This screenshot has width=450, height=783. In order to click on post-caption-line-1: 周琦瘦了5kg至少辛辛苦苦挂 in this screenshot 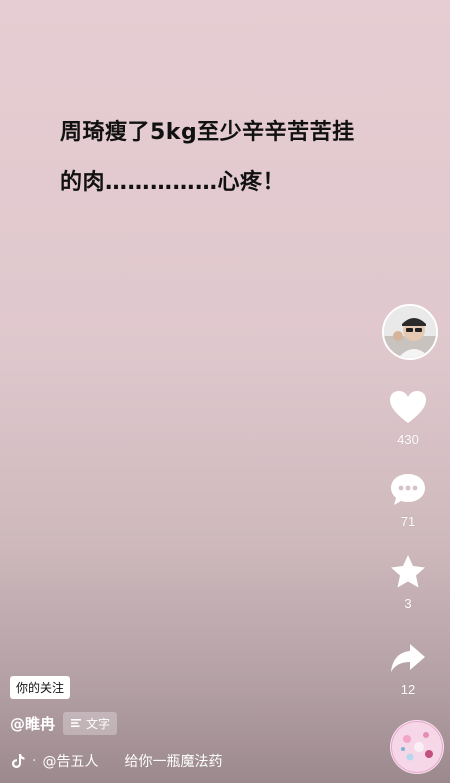, I will do `click(207, 132)`.